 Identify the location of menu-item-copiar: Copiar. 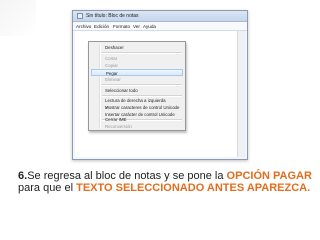
(137, 65).